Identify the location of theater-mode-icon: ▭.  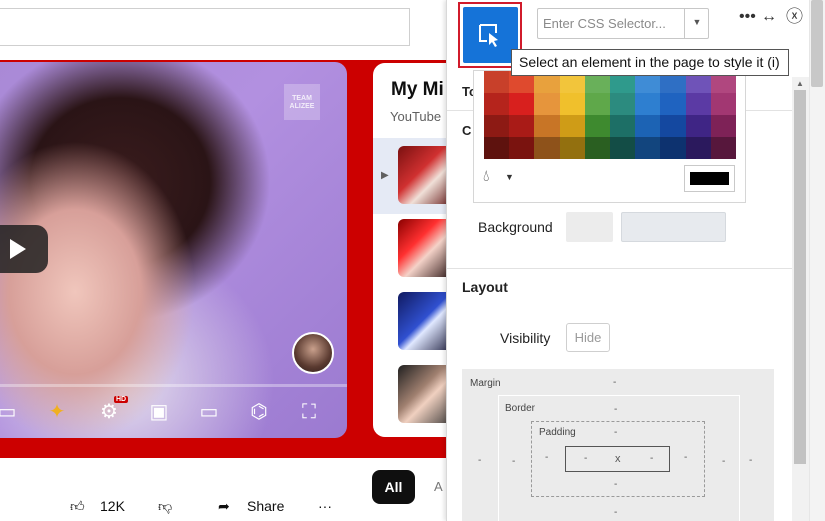
(209, 412).